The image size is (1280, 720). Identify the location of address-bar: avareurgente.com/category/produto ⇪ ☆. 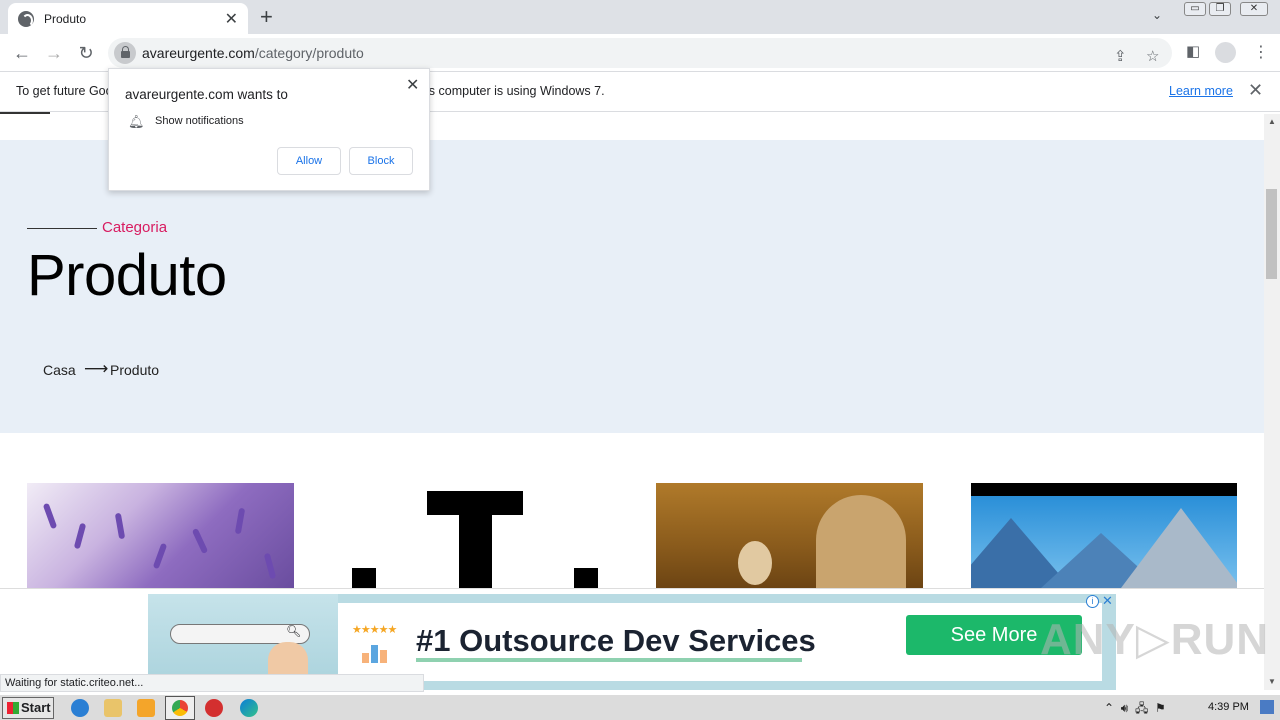
(640, 53).